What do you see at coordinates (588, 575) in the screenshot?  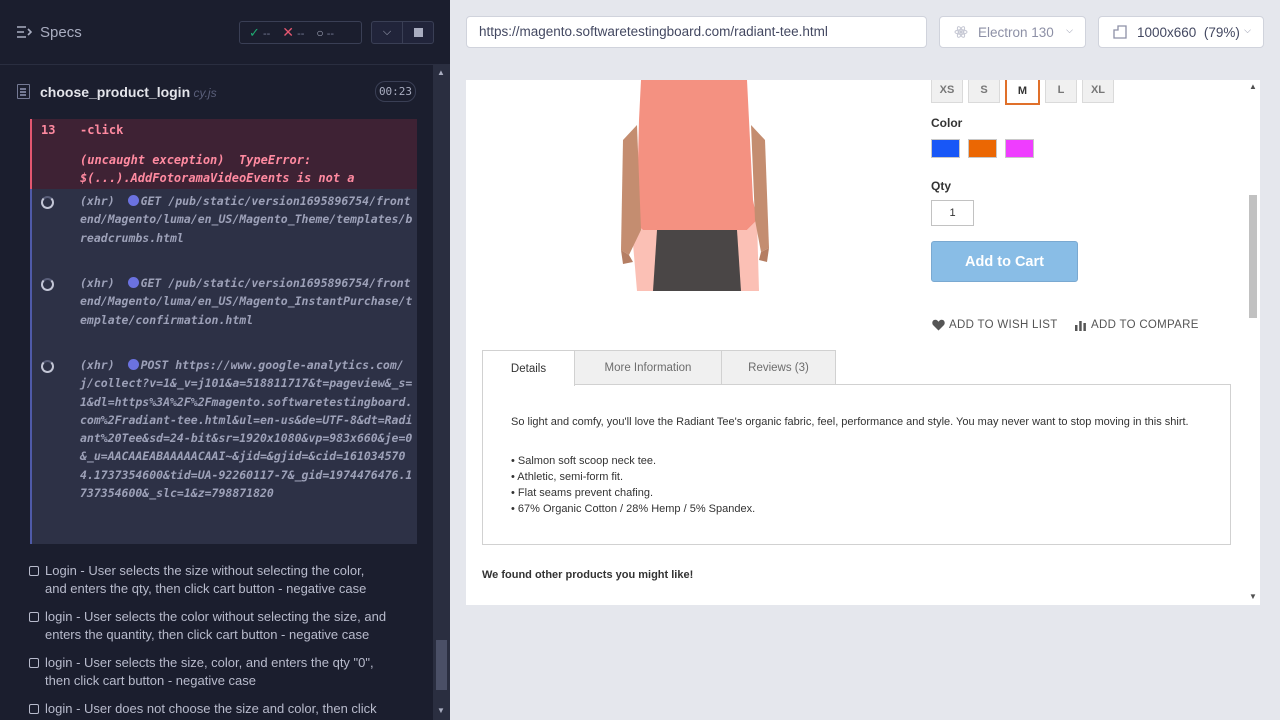 I see `related-products-heading: We found other products you might like!` at bounding box center [588, 575].